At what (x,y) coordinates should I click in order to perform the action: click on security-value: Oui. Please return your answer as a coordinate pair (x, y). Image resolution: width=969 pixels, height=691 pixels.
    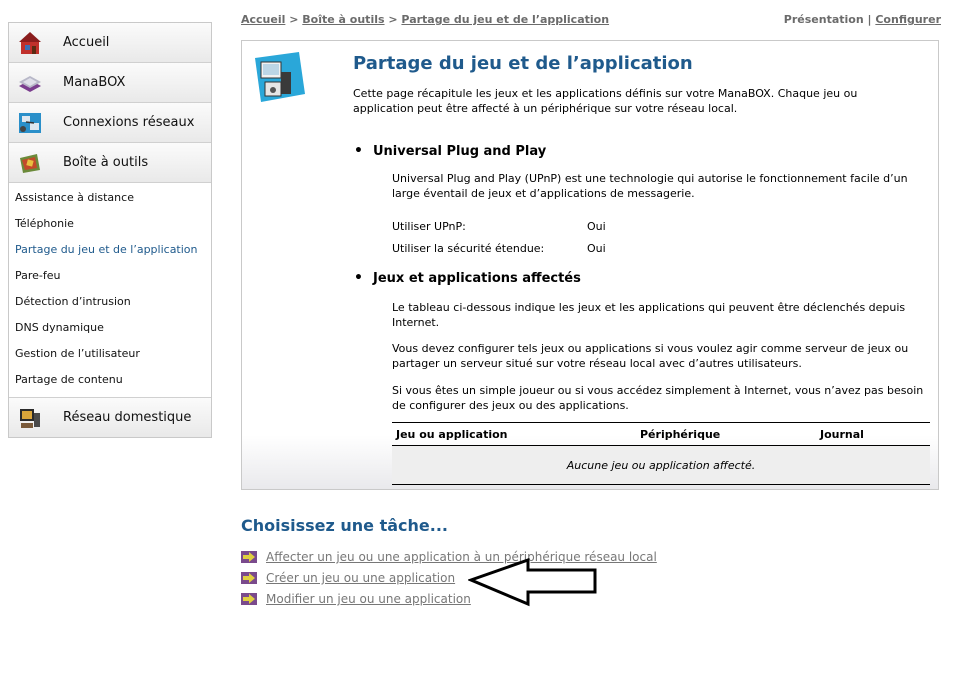
    Looking at the image, I should click on (596, 248).